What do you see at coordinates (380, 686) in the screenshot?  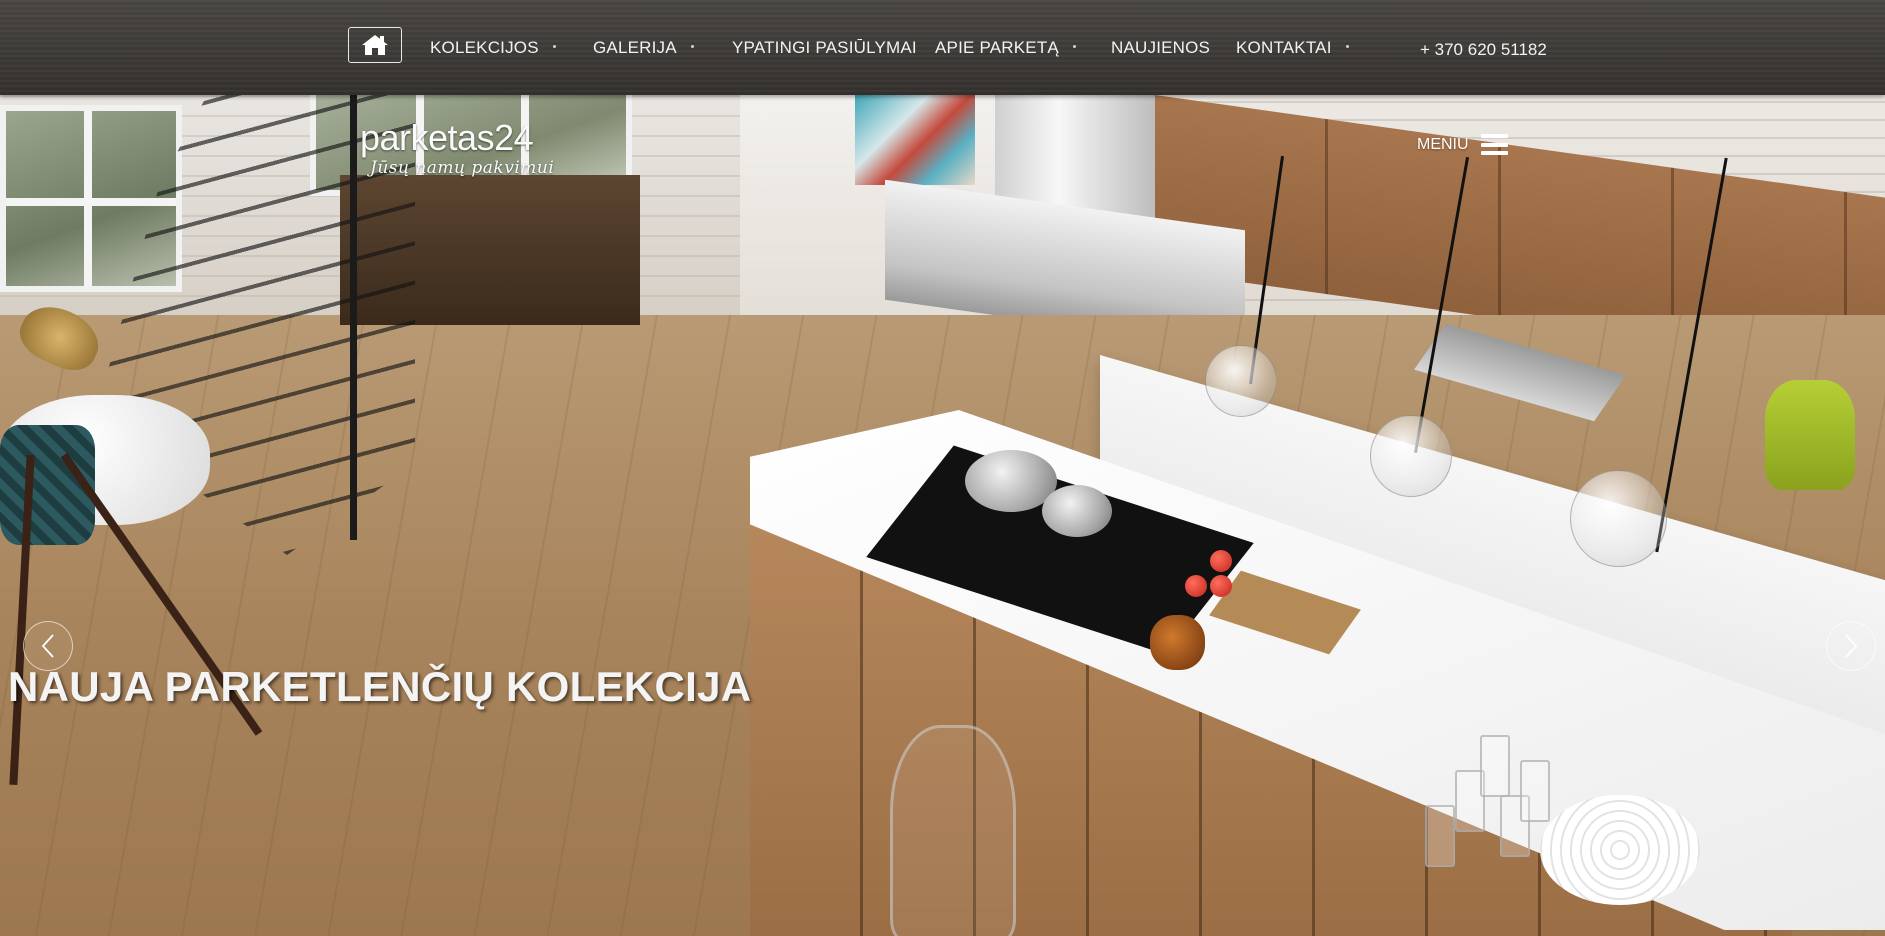 I see `slide-title: NAUJA PARKETLENČIŲ KOLEKCIJA` at bounding box center [380, 686].